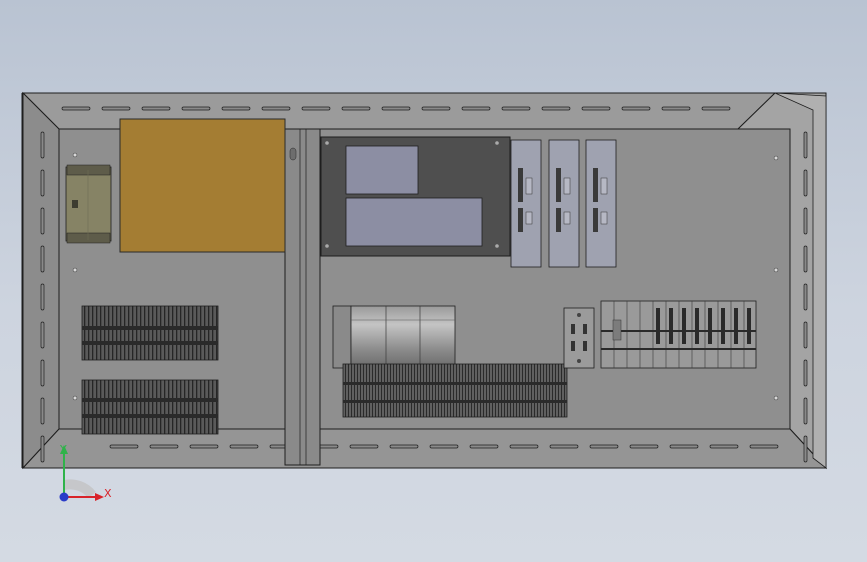  I want to click on relay-module, so click(88, 204).